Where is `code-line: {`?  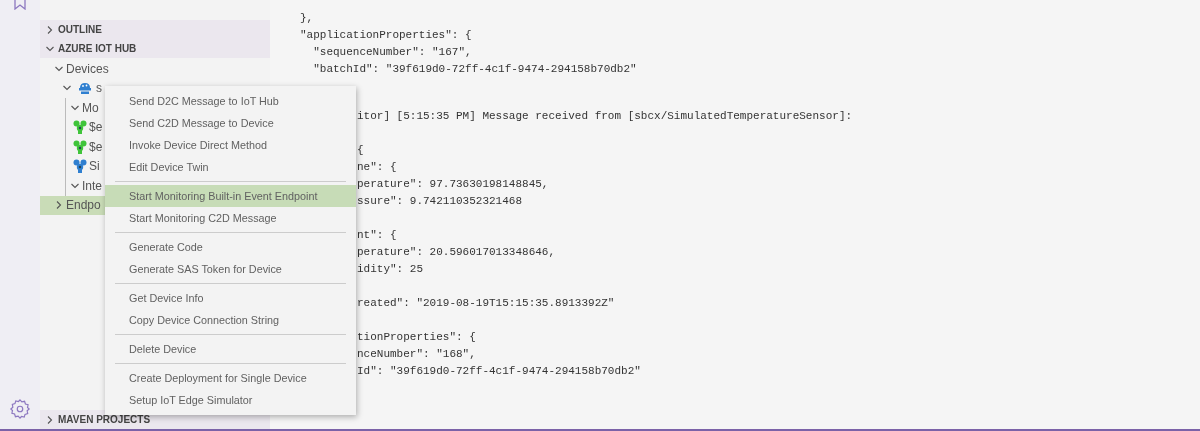
code-line: { is located at coordinates (361, 150).